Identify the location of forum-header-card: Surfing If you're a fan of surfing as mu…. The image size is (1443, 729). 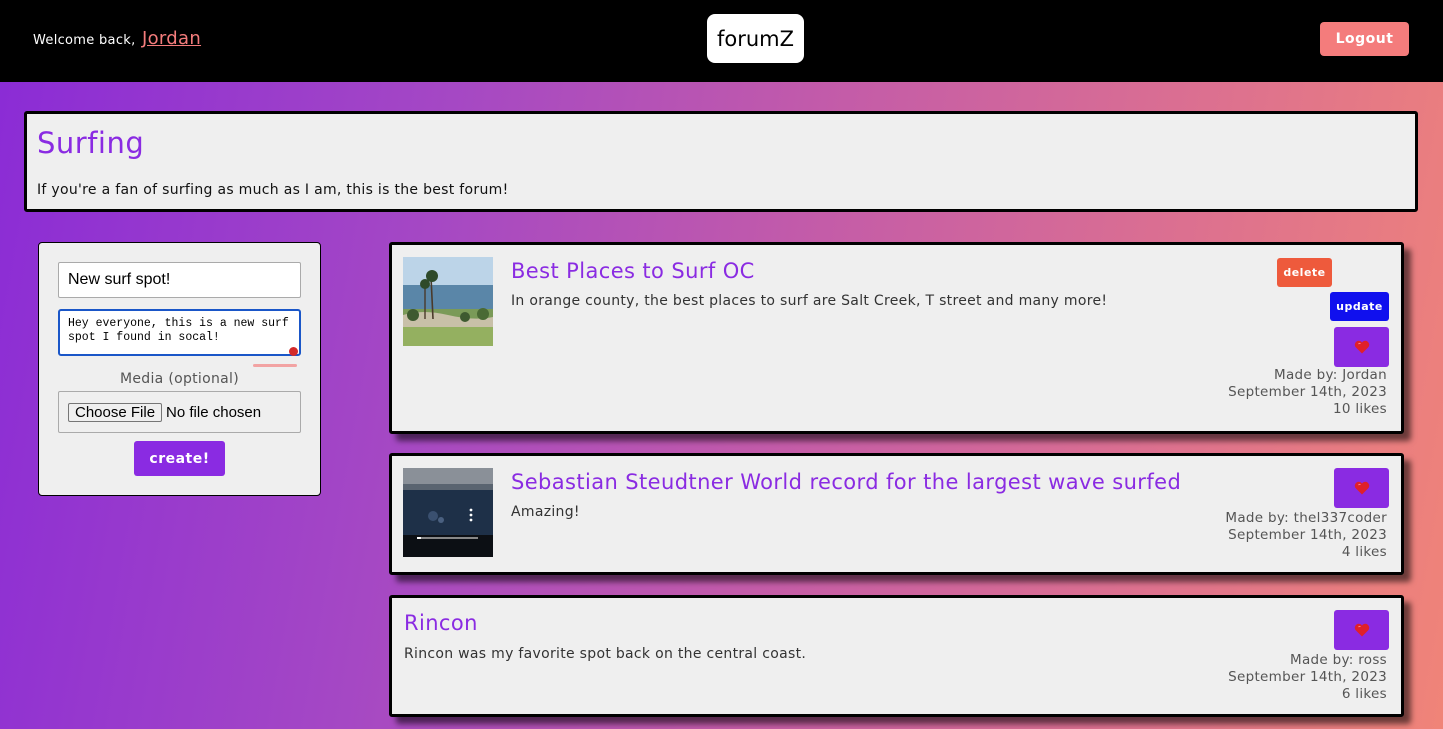
(721, 161).